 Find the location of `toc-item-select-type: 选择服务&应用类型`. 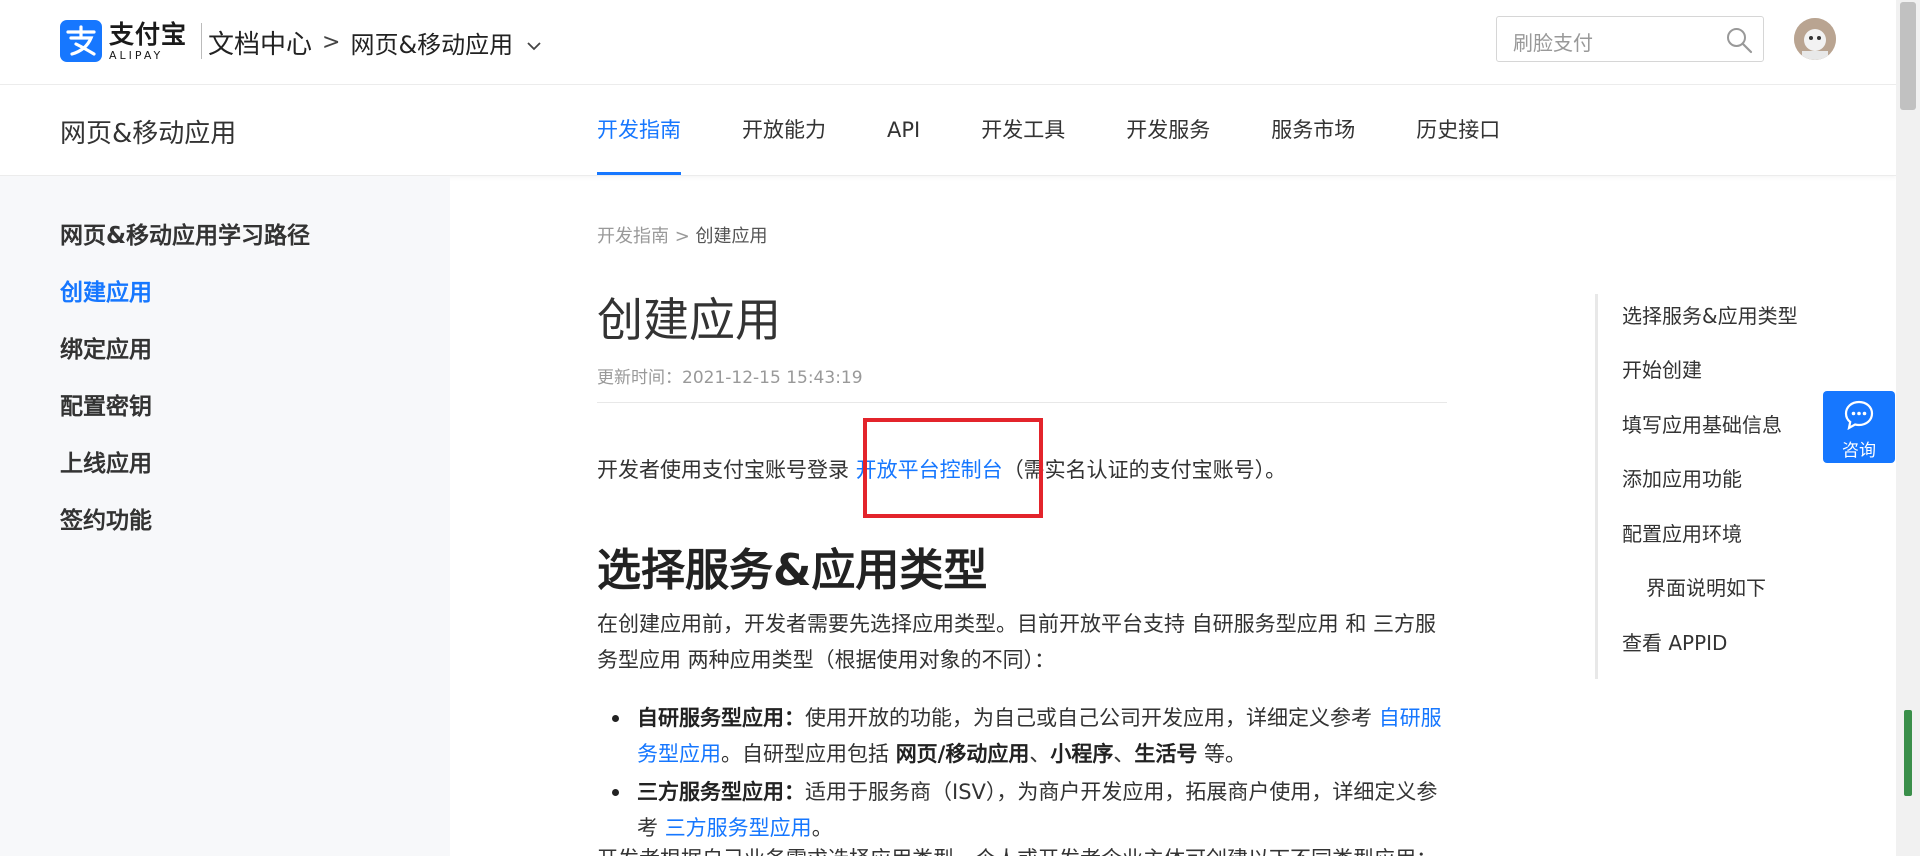

toc-item-select-type: 选择服务&应用类型 is located at coordinates (1710, 314).